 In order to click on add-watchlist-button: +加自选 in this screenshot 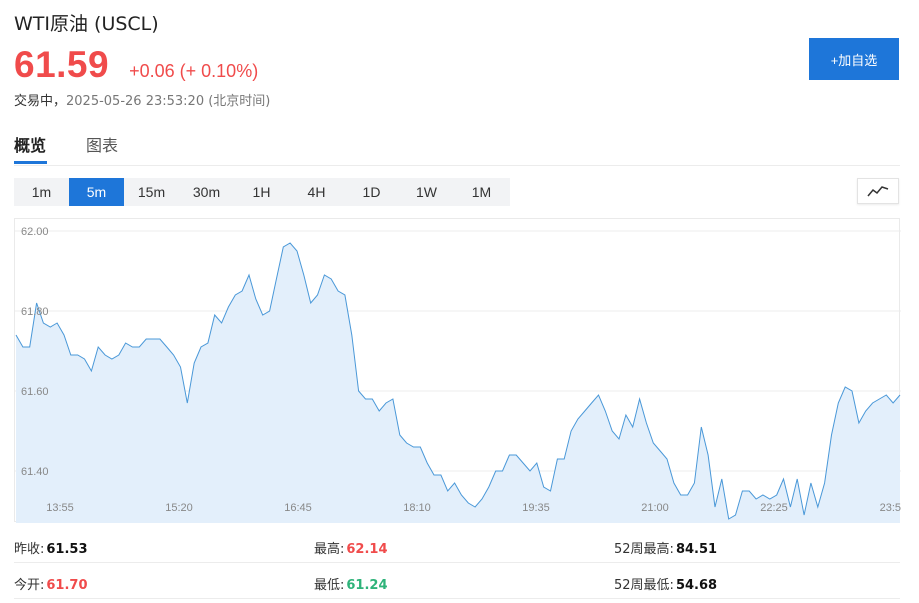, I will do `click(854, 59)`.